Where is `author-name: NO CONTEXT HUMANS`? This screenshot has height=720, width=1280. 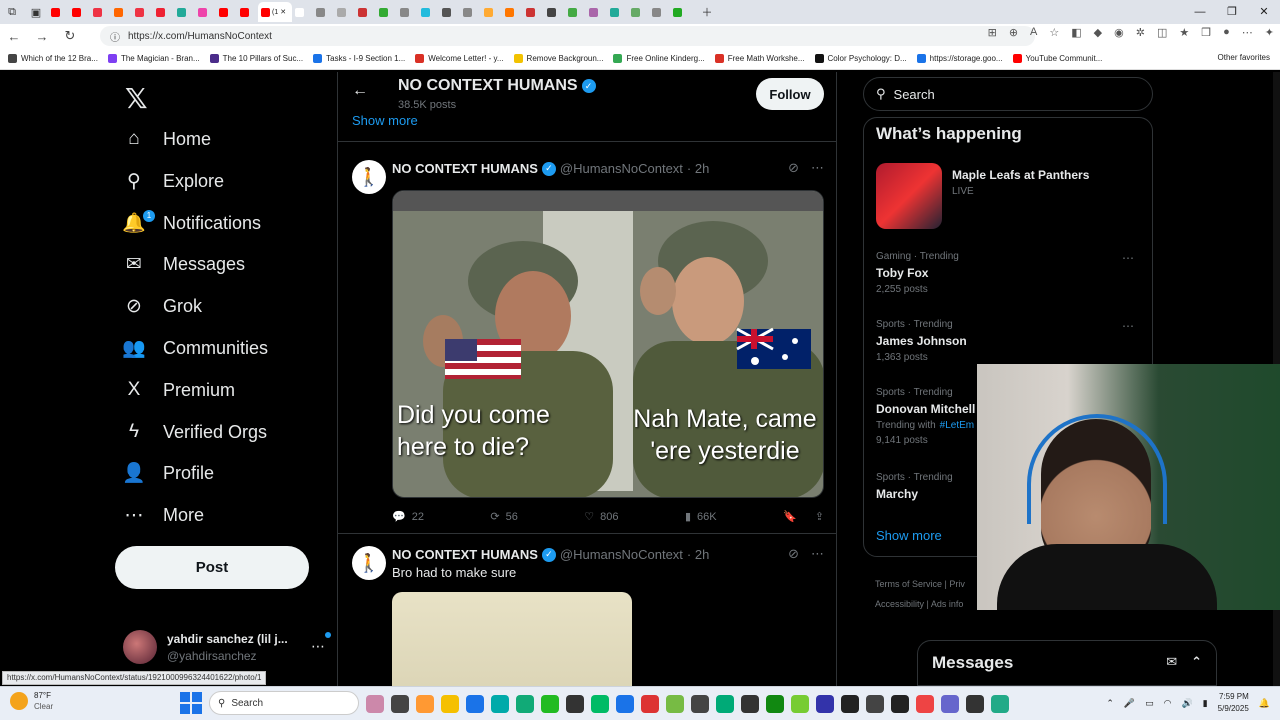
author-name: NO CONTEXT HUMANS is located at coordinates (465, 168).